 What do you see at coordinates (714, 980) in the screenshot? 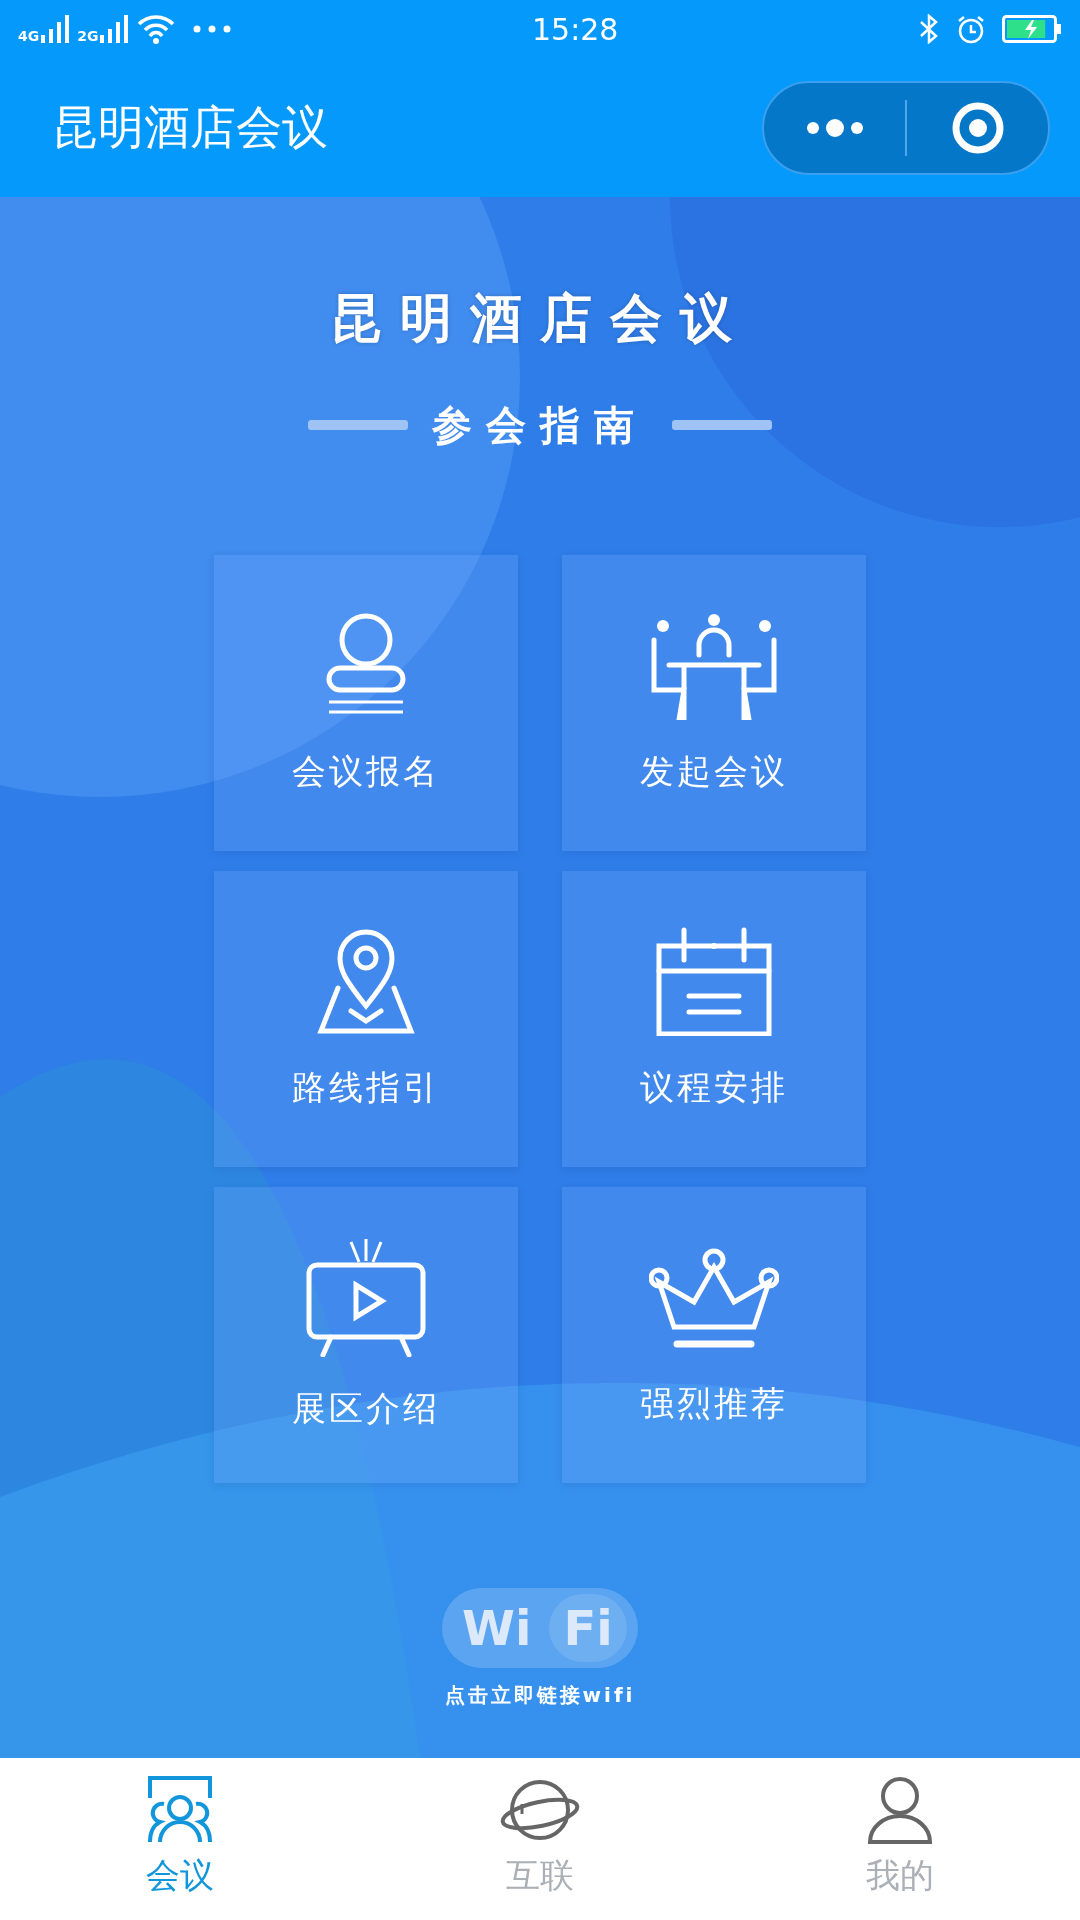
I see `calendar-icon` at bounding box center [714, 980].